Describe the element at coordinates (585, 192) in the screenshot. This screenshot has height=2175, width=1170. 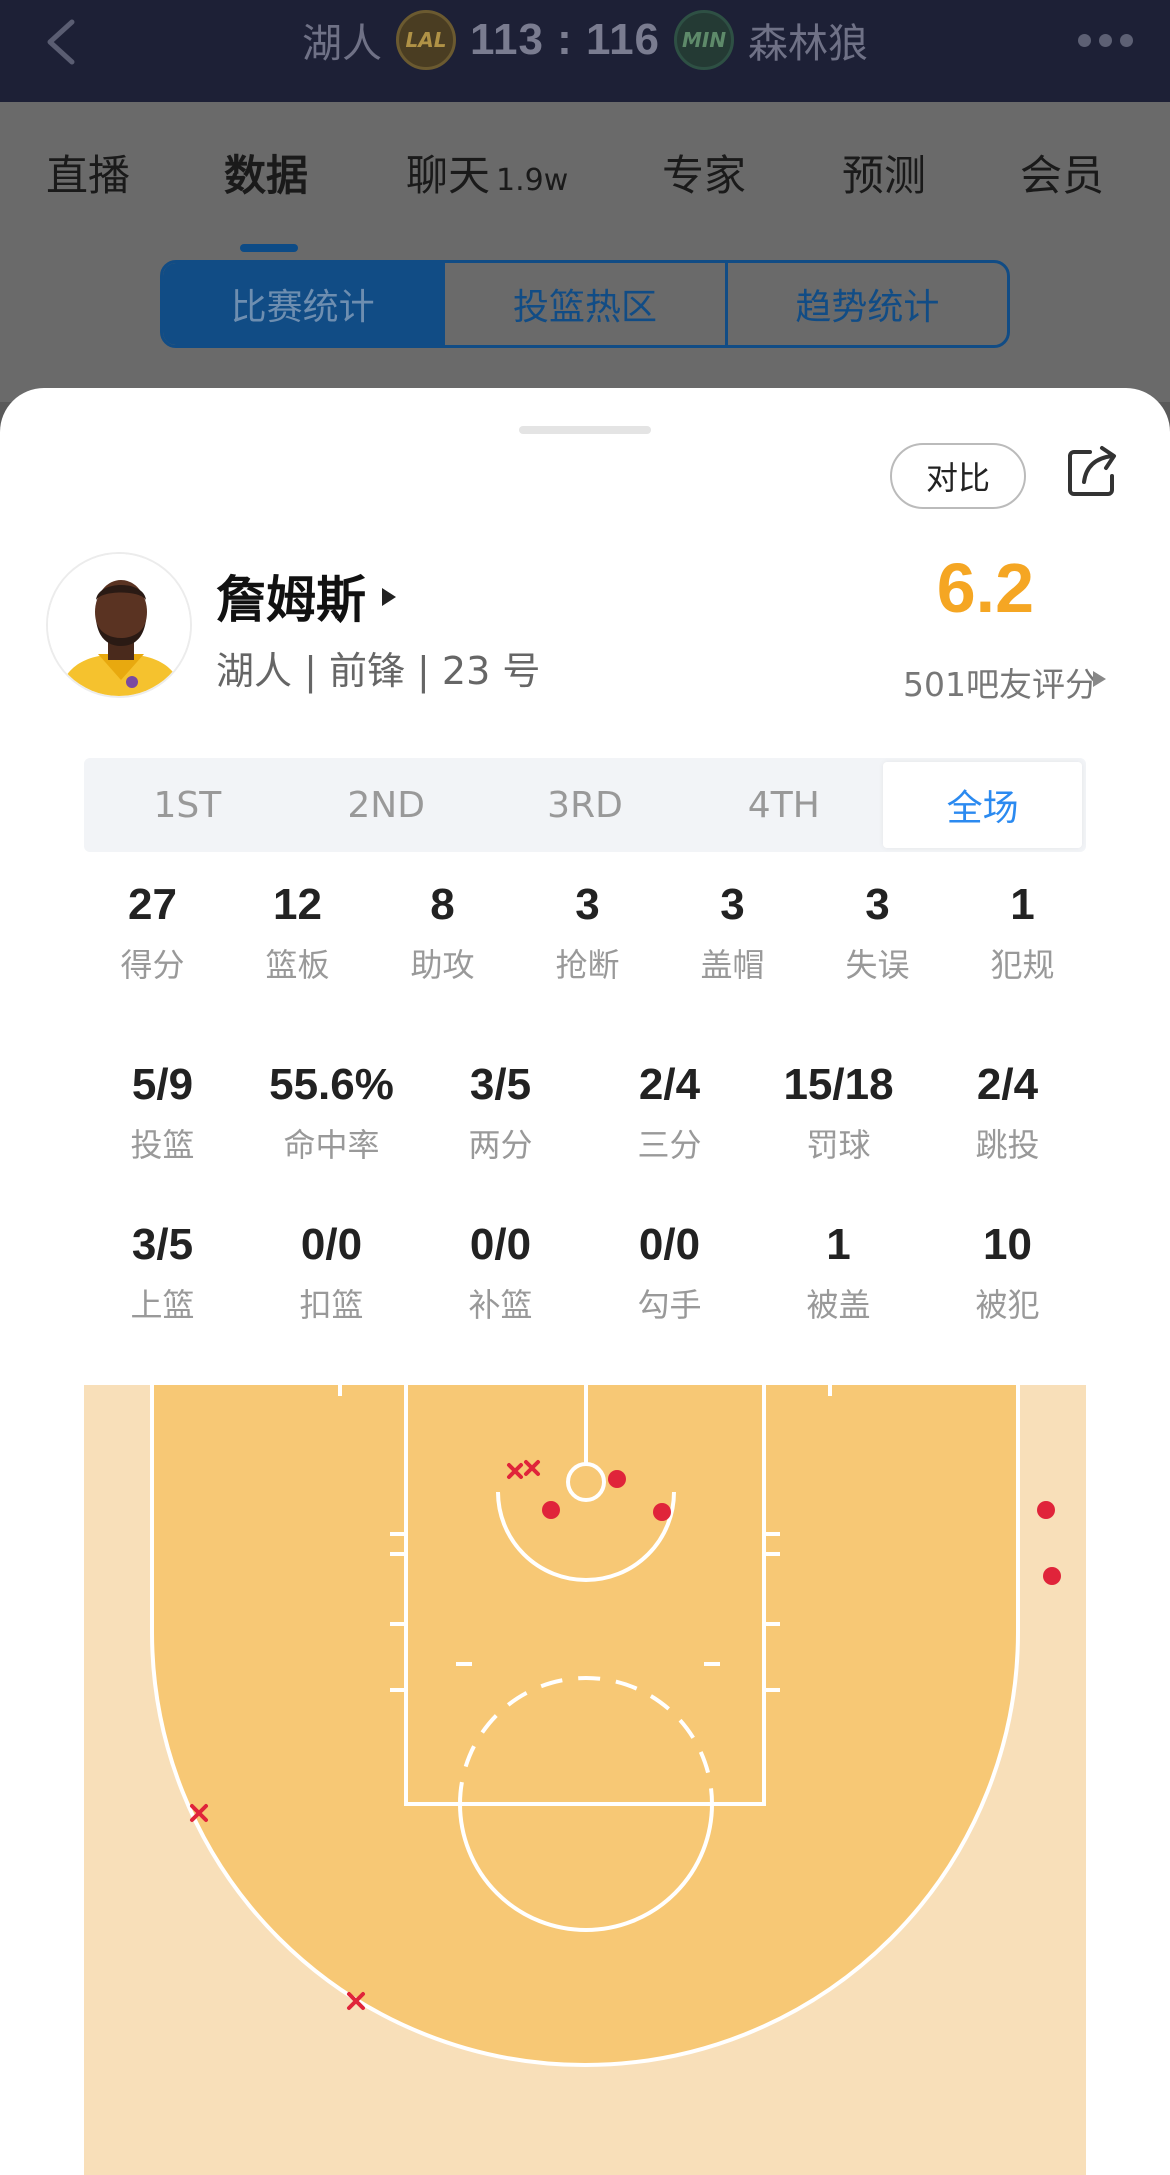
I see `main-tabs: 直播 数据 聊天 1.9w 专家 预测 会员` at that location.